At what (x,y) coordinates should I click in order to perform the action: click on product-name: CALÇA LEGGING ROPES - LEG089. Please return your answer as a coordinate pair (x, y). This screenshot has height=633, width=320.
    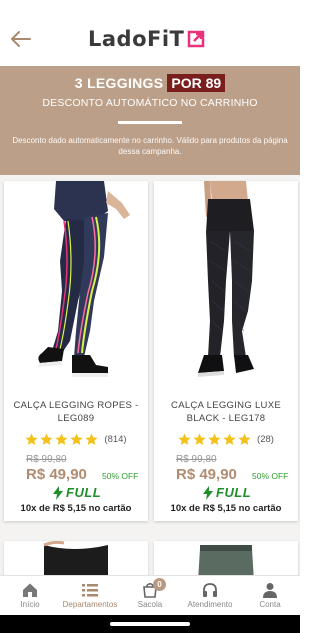
    Looking at the image, I should click on (76, 412).